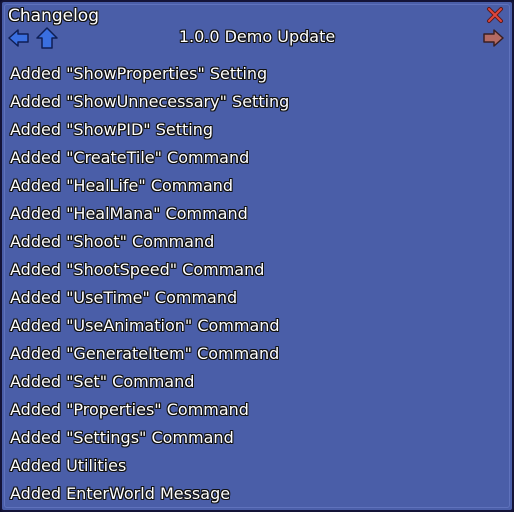  What do you see at coordinates (145, 325) in the screenshot?
I see `changelog-entry: Added "UseAnimation" Command` at bounding box center [145, 325].